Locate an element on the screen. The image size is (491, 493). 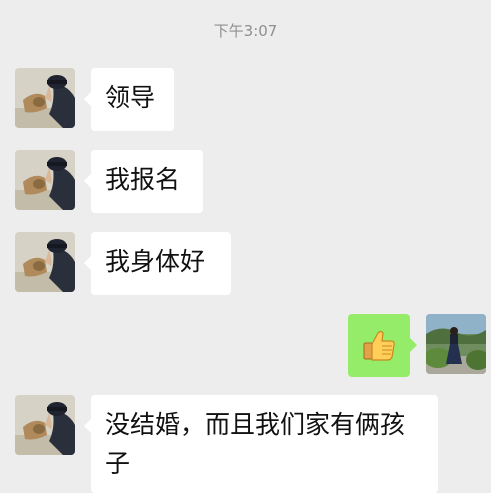
message-text: 我报名 is located at coordinates (143, 179).